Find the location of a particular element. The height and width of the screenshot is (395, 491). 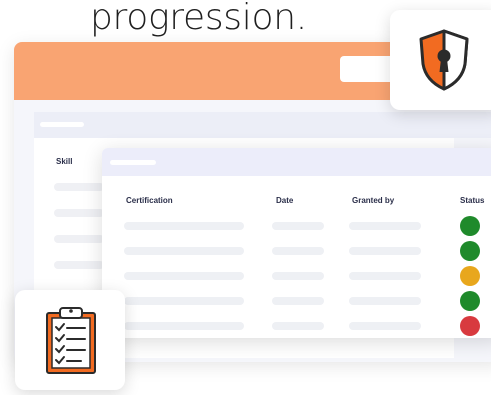

clipboard-checklist-icon is located at coordinates (71, 340).